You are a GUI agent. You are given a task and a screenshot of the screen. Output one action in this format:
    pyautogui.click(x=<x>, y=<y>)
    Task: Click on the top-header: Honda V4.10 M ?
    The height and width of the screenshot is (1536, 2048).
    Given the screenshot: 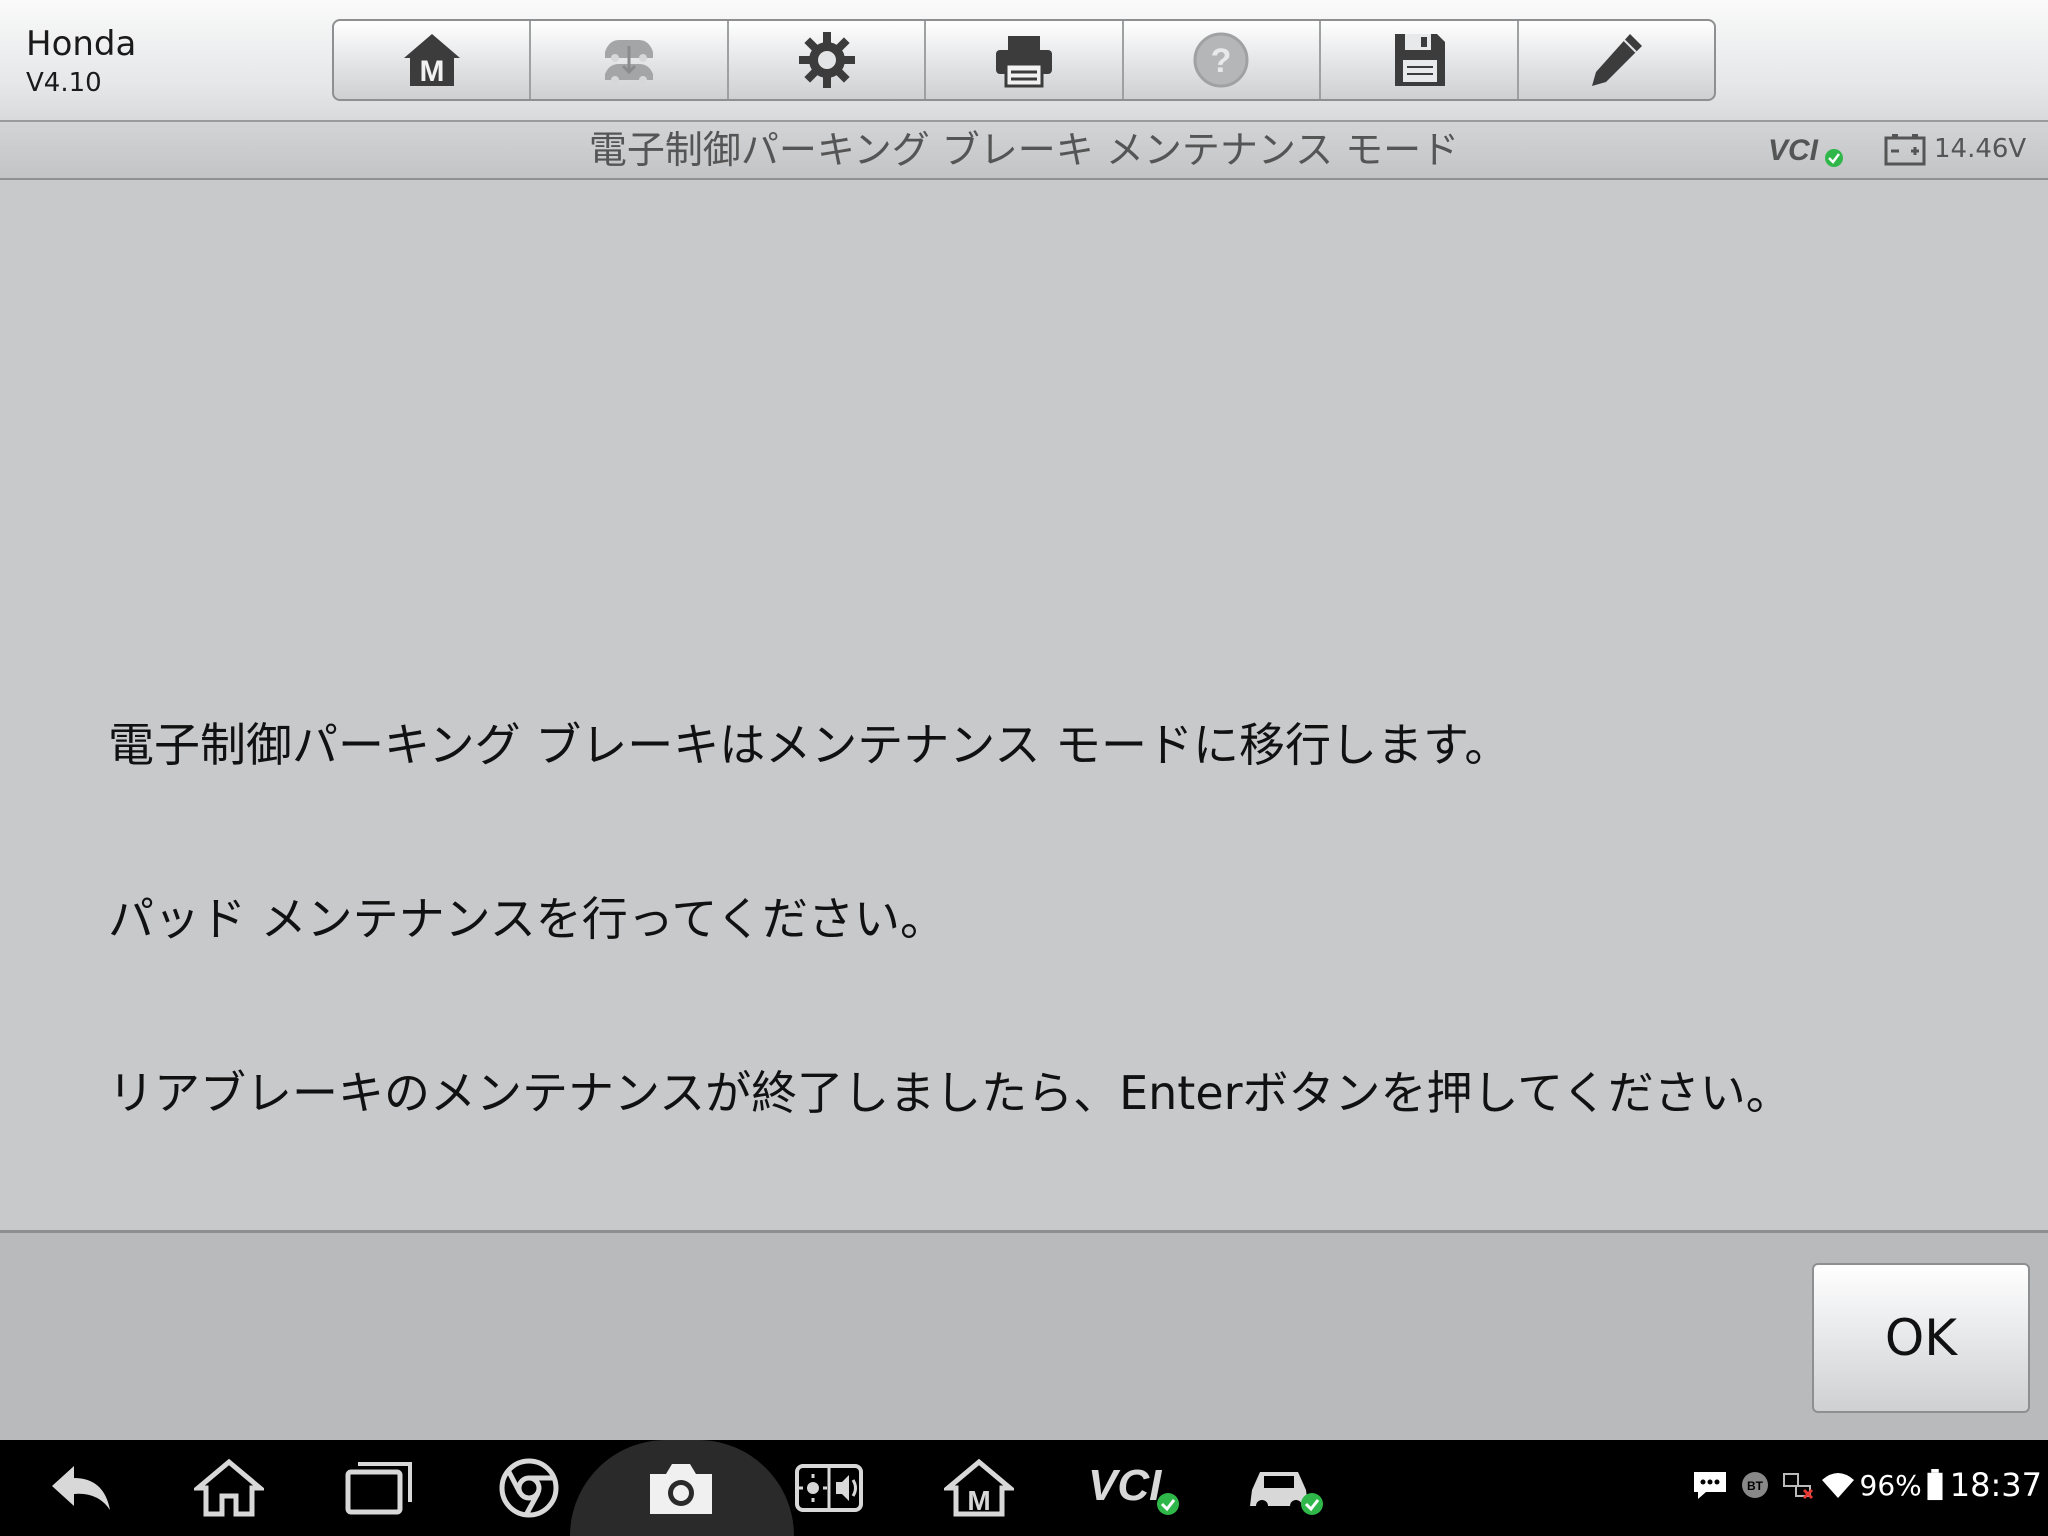 What is the action you would take?
    pyautogui.click(x=1024, y=61)
    